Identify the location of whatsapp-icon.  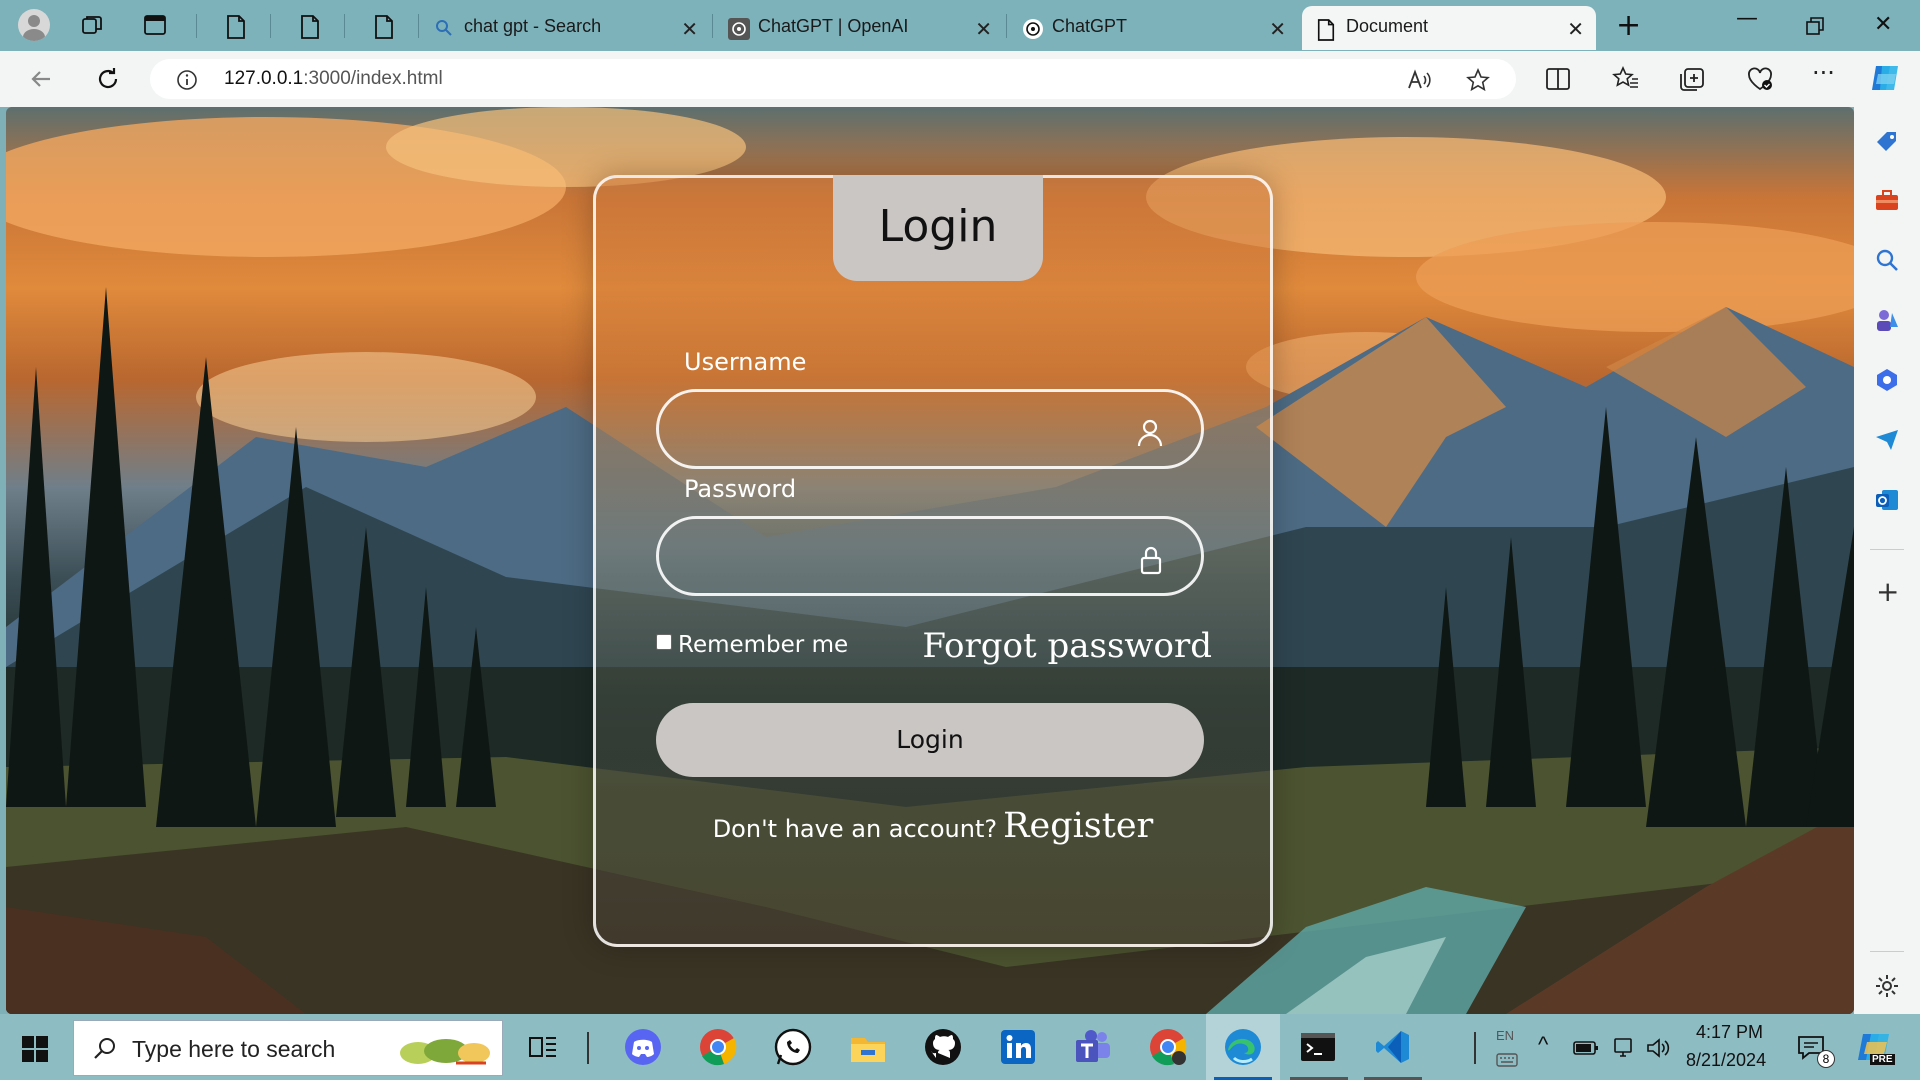
(793, 1047).